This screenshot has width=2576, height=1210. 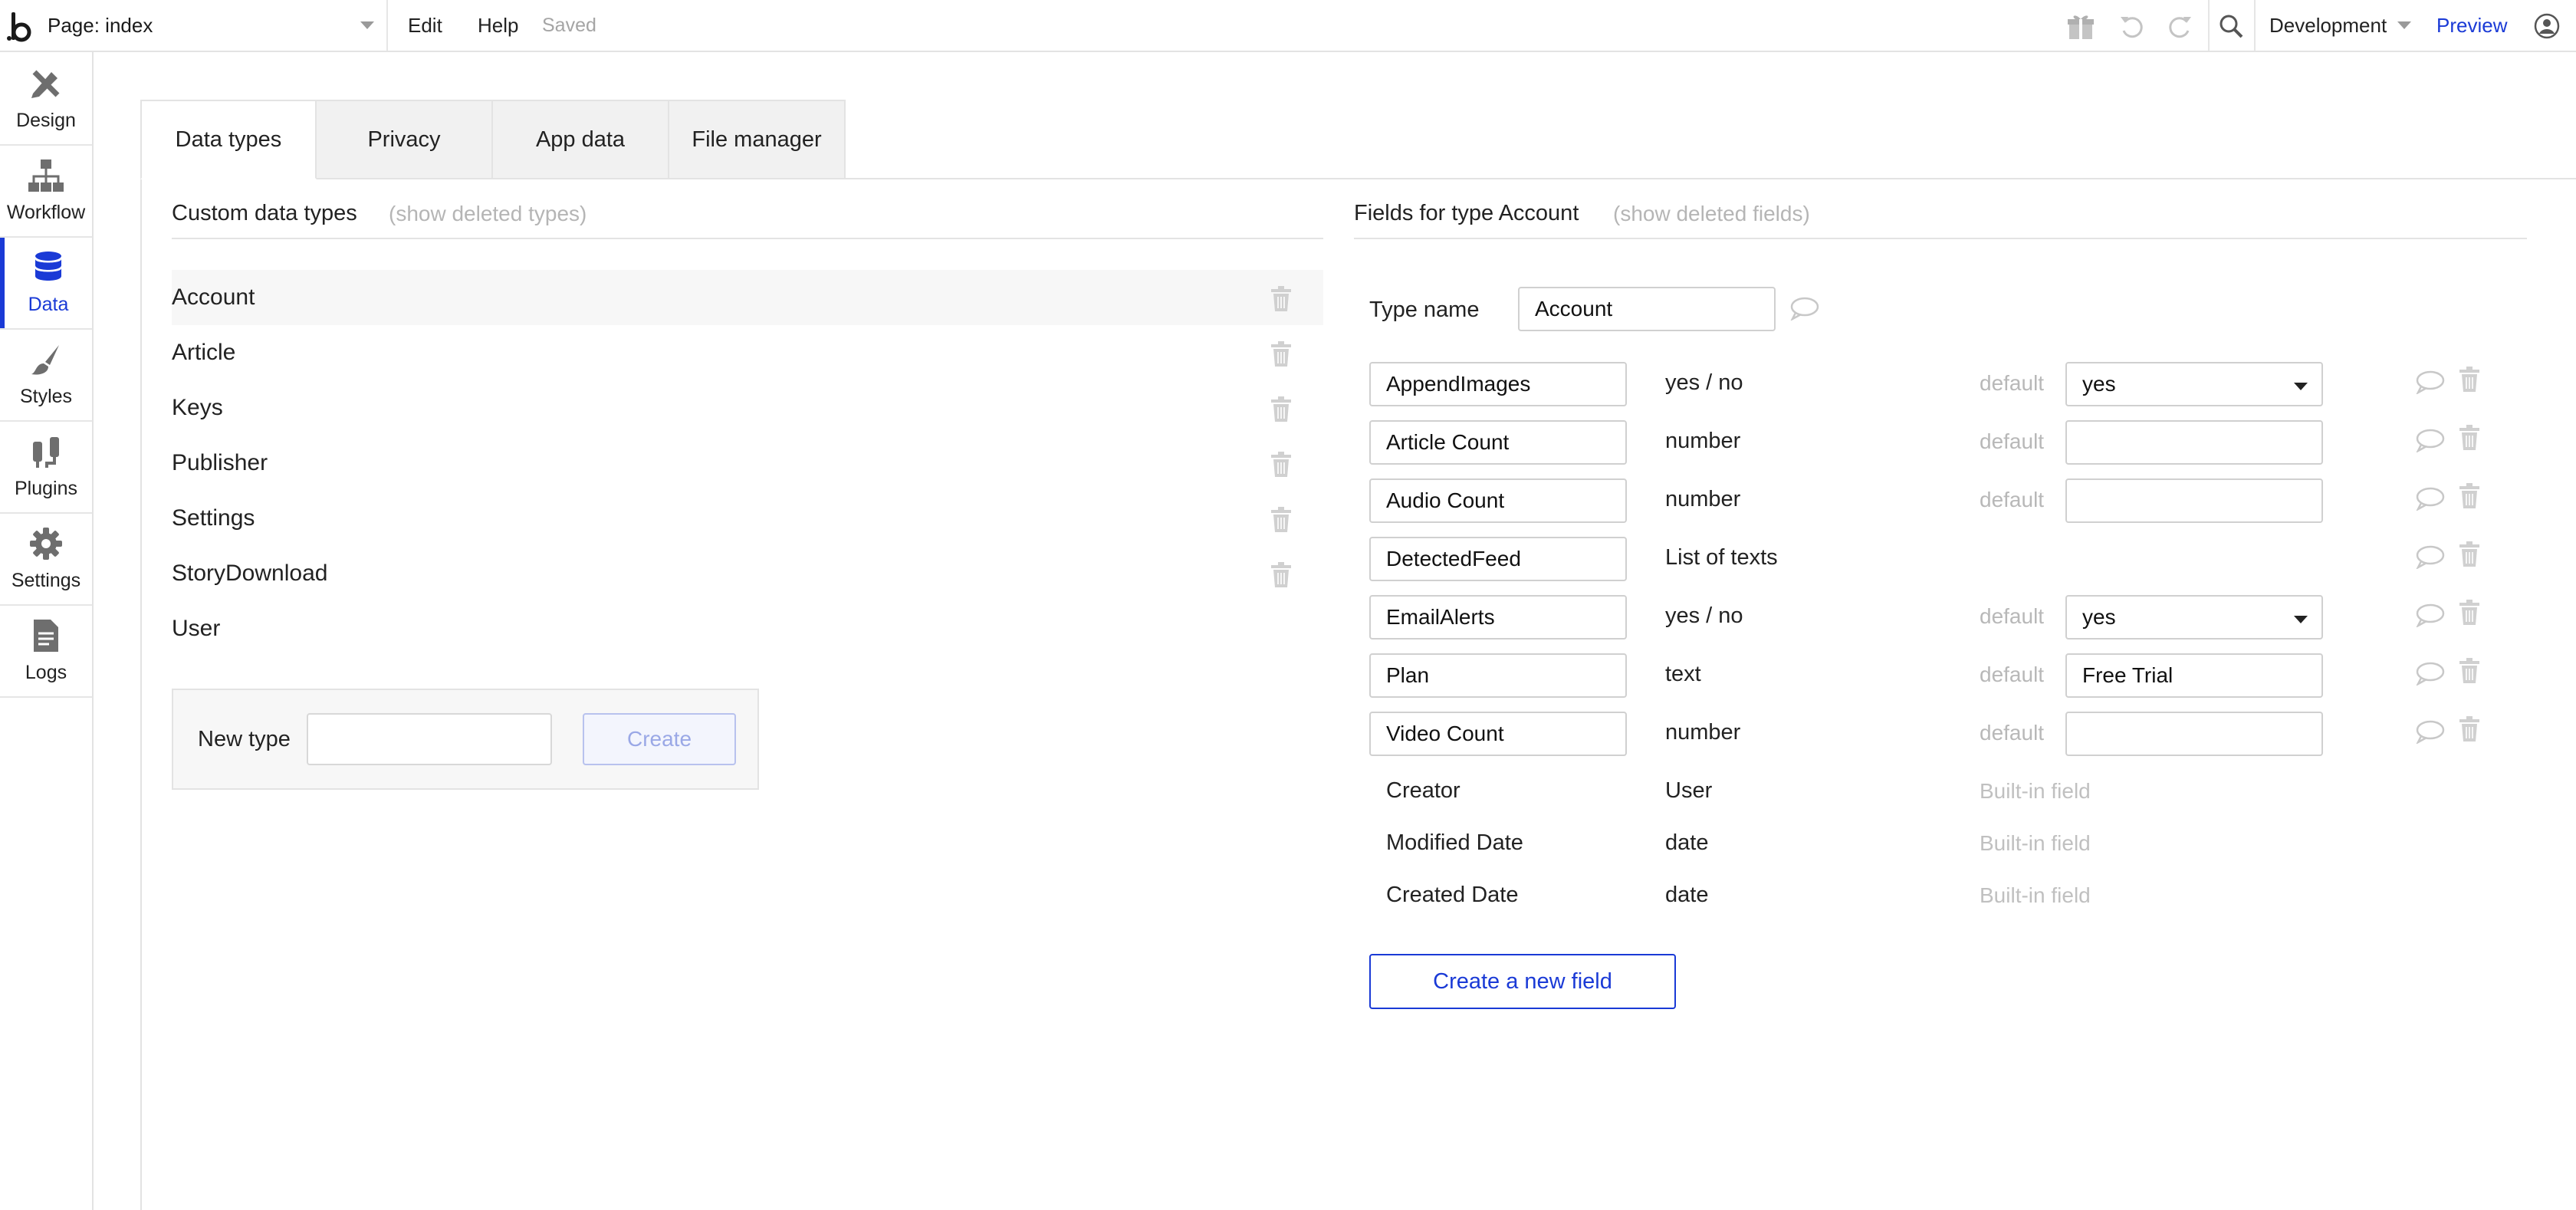 What do you see at coordinates (214, 25) in the screenshot?
I see `page-selector: Page: index` at bounding box center [214, 25].